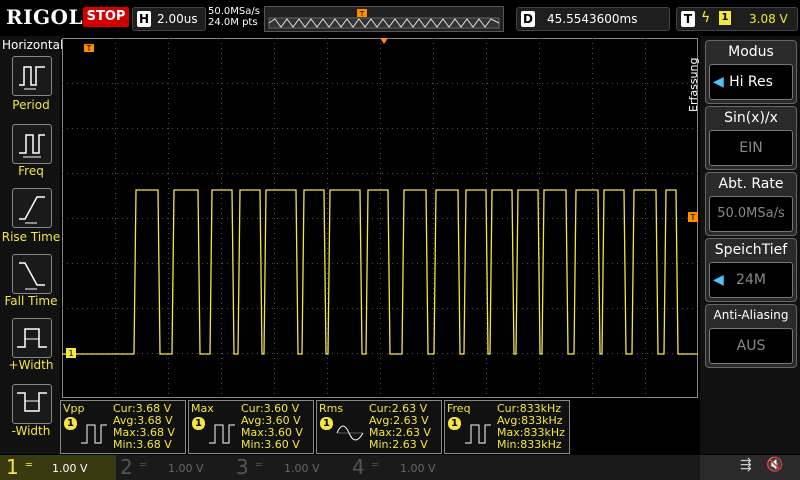  I want to click on memory-points: 24.0M pts, so click(233, 22).